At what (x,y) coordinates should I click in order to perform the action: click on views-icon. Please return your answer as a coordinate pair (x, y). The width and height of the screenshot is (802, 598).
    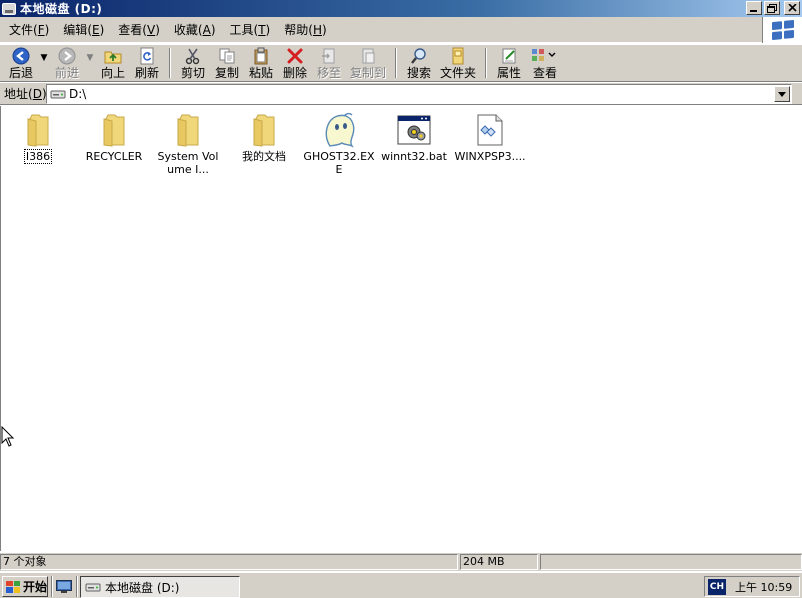
    Looking at the image, I should click on (545, 56).